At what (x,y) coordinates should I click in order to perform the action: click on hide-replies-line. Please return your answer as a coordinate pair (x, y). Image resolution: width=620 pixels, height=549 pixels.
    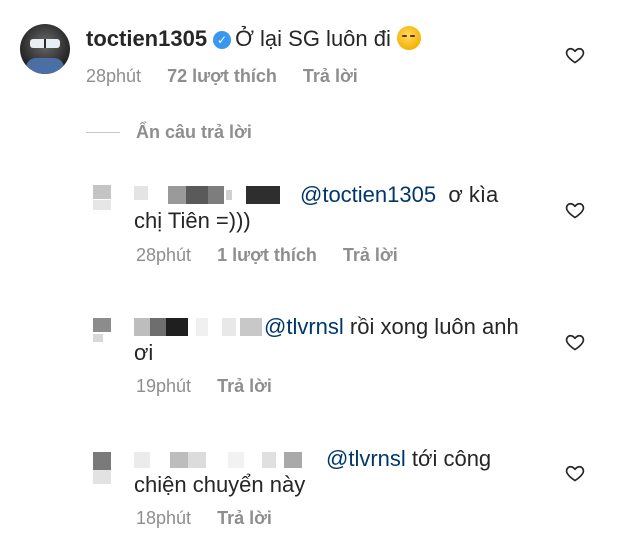
    Looking at the image, I should click on (103, 132).